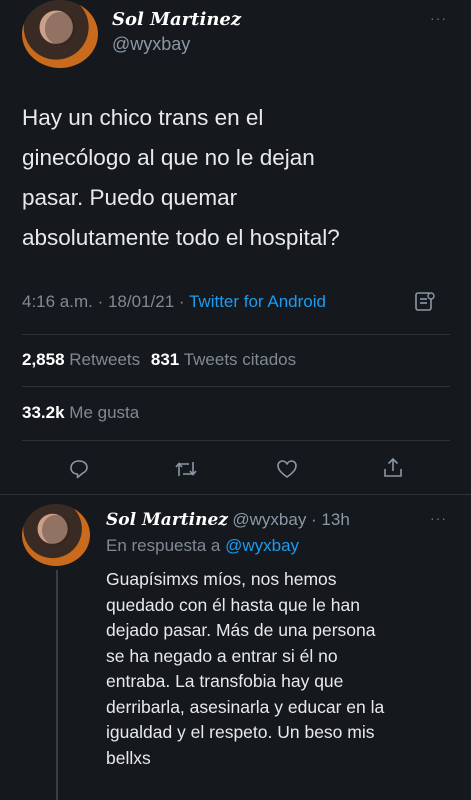 The height and width of the screenshot is (800, 471). What do you see at coordinates (56, 535) in the screenshot?
I see `reply-avatar` at bounding box center [56, 535].